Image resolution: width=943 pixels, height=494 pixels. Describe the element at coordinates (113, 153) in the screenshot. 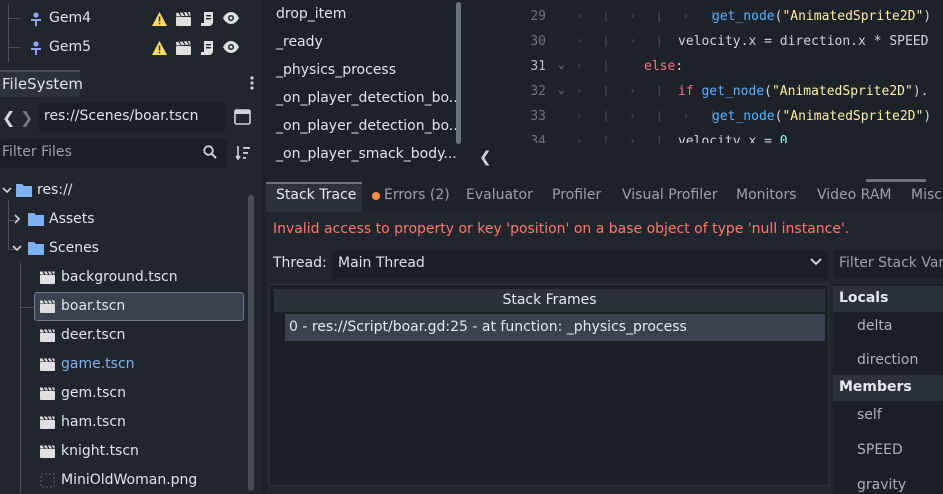

I see `filter-files-input: Filter Files` at that location.